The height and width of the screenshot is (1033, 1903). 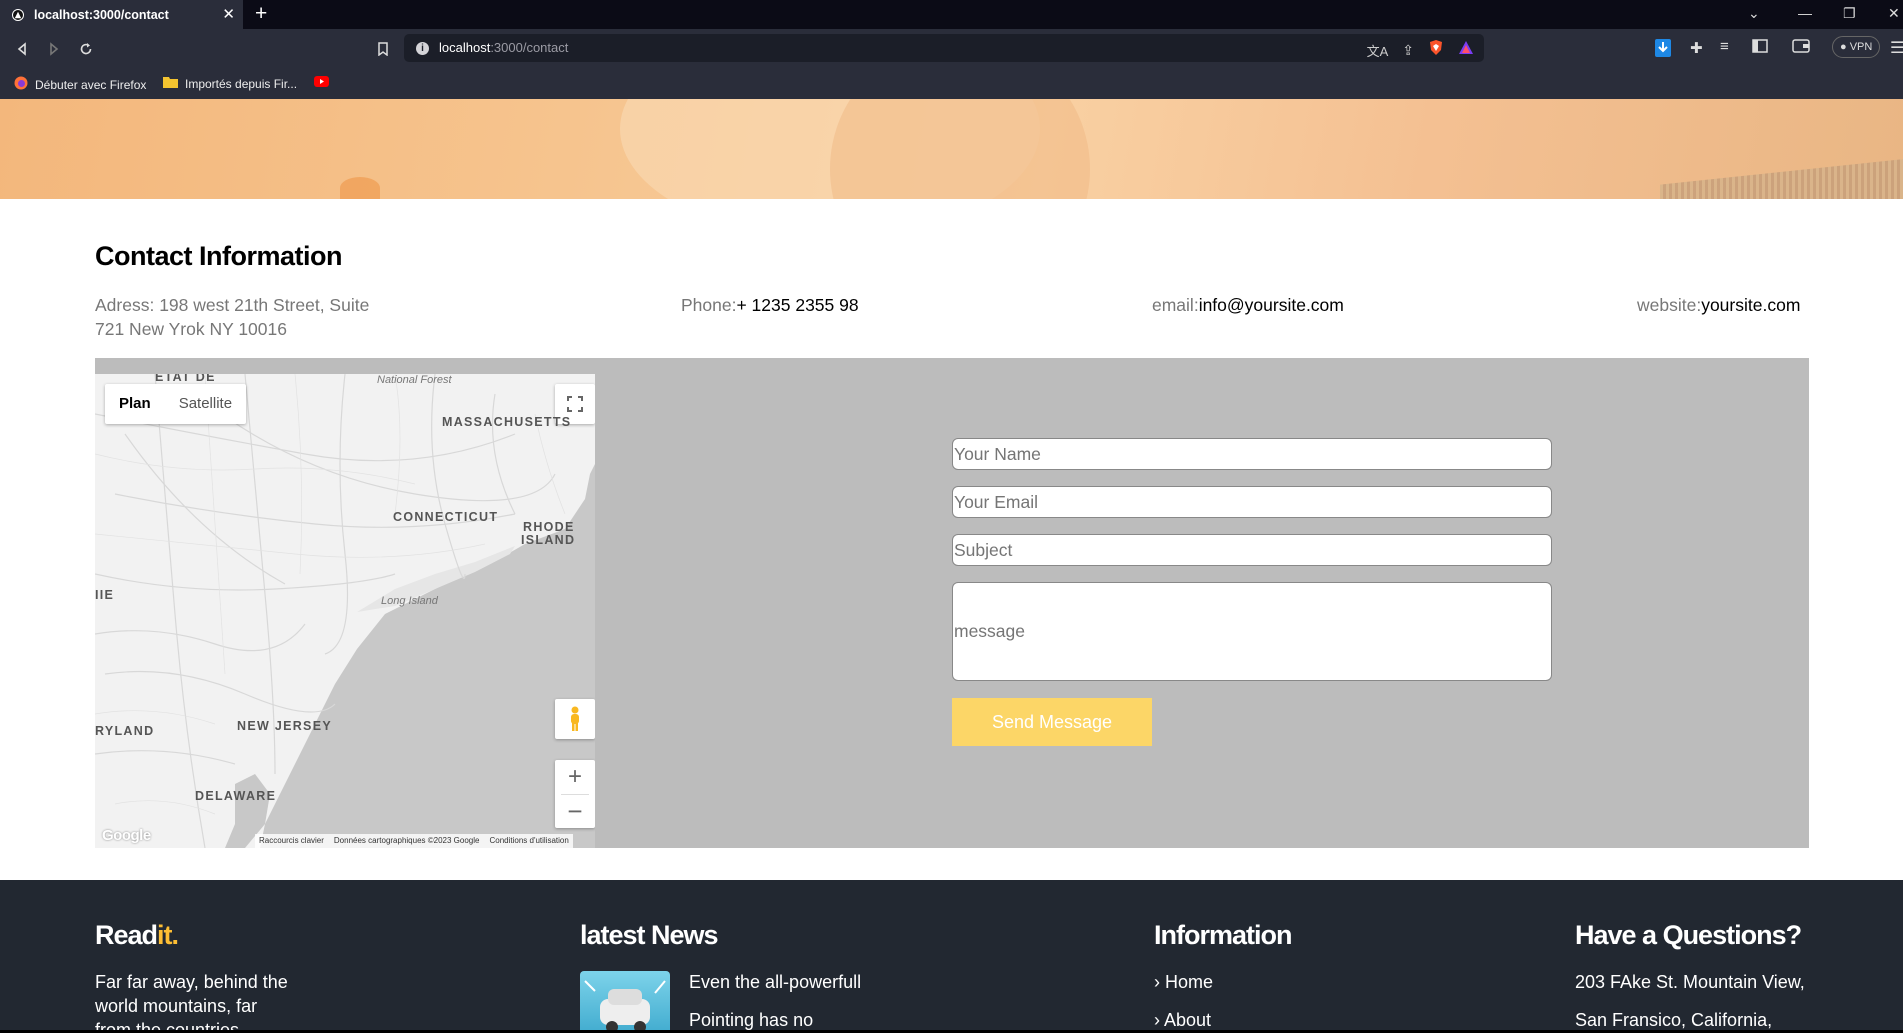 What do you see at coordinates (1663, 50) in the screenshot?
I see `downloads-icon` at bounding box center [1663, 50].